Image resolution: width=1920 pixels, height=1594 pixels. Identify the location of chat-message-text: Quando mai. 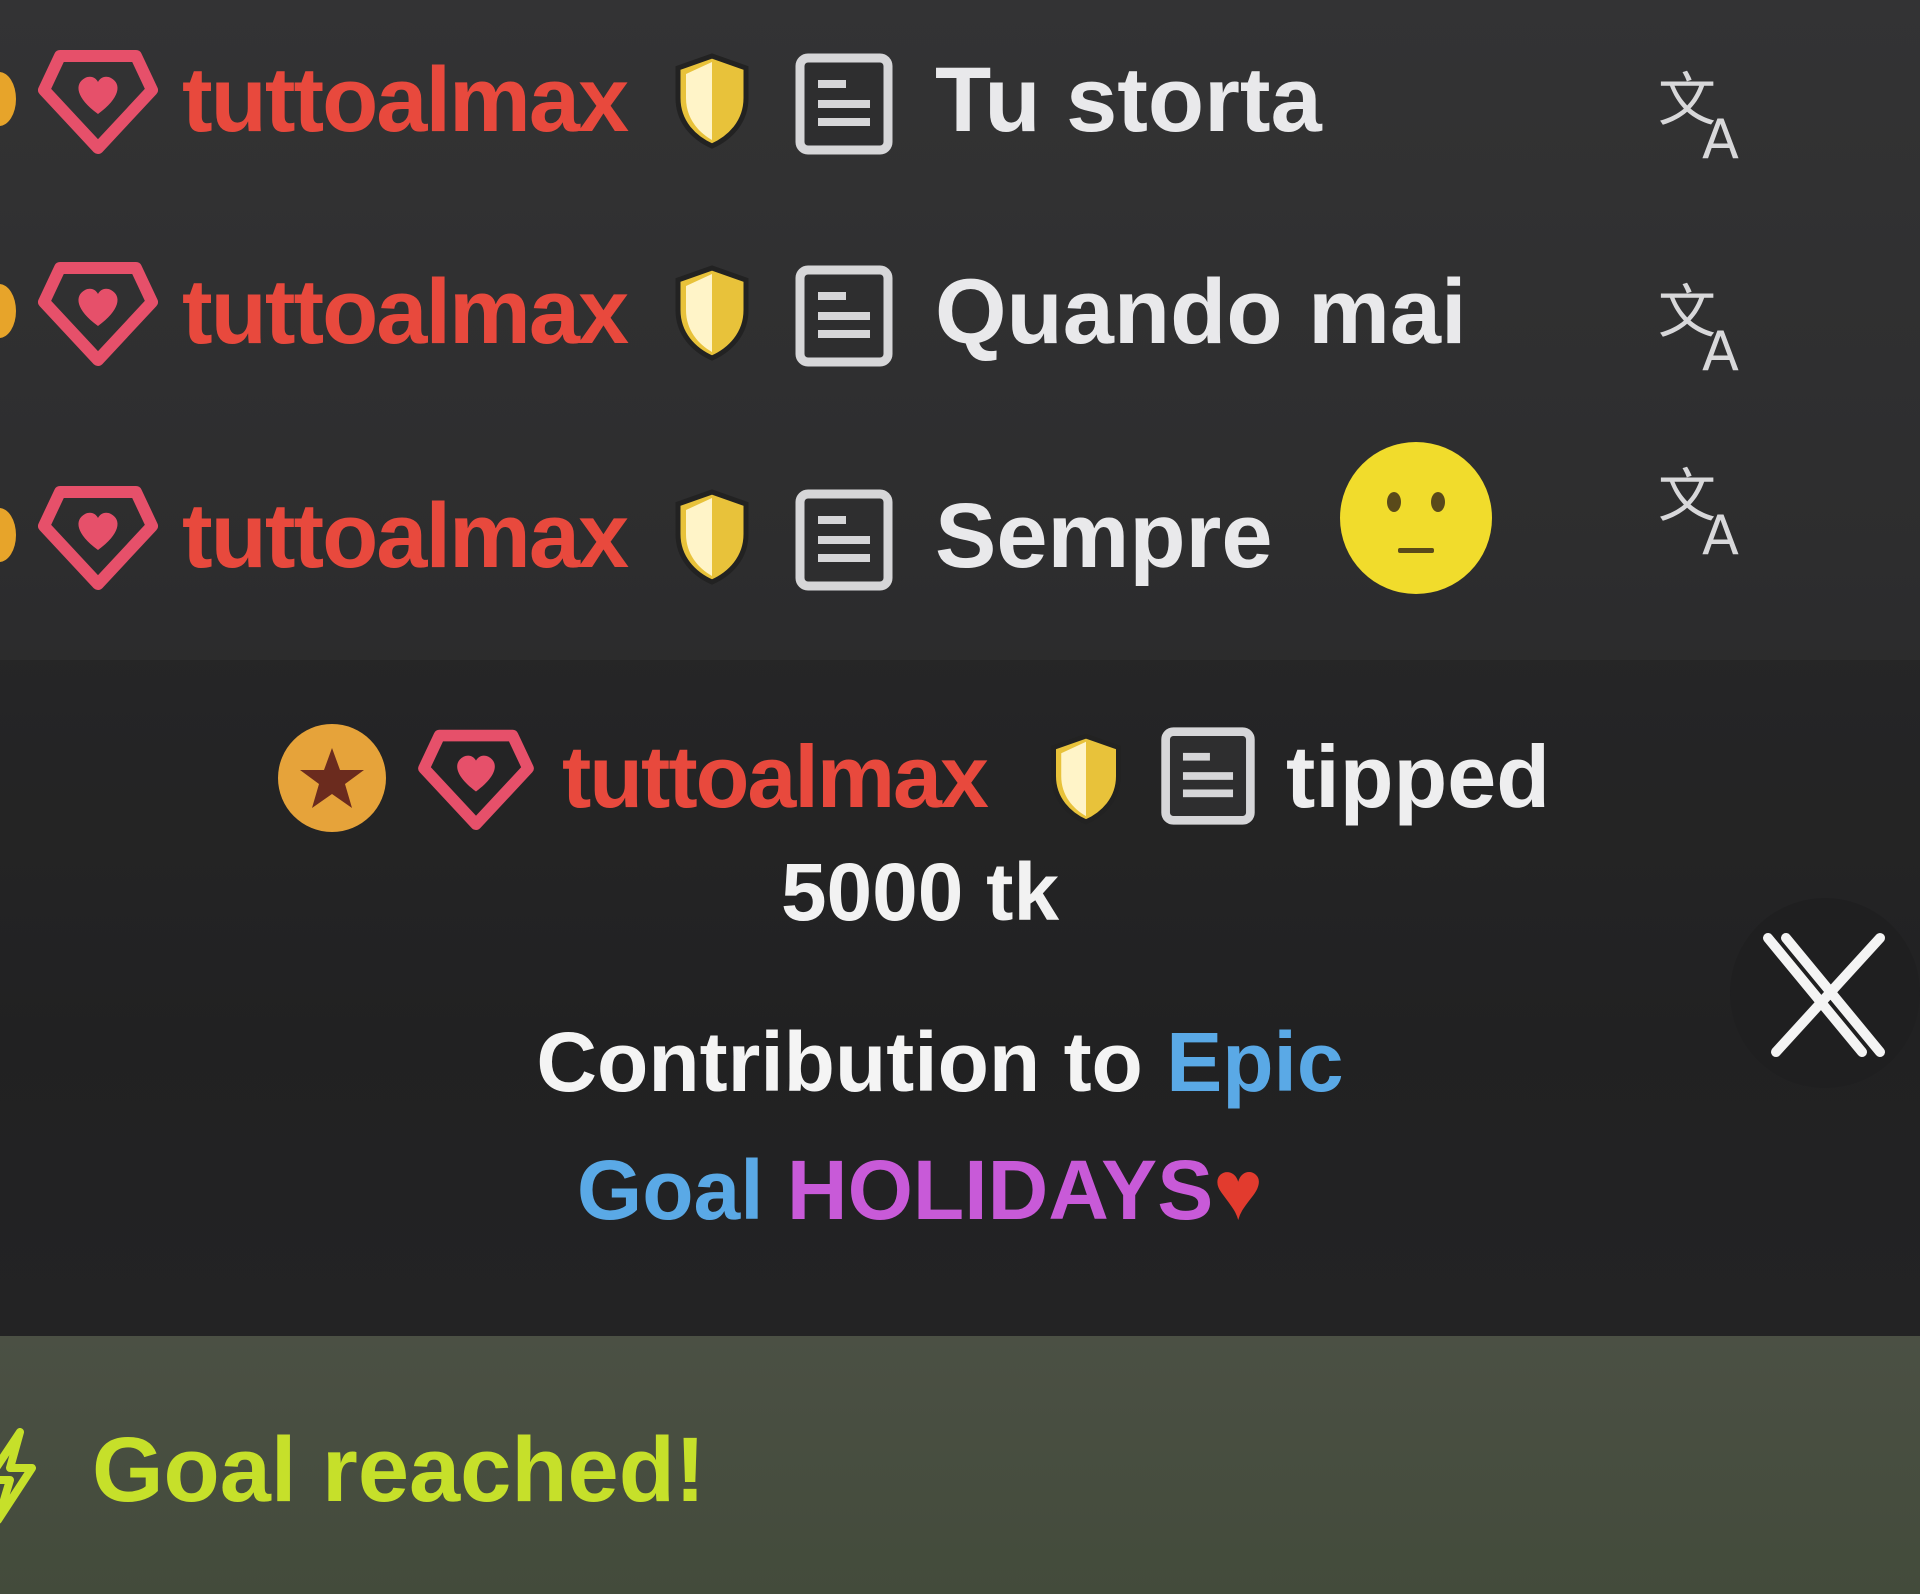
(1201, 312).